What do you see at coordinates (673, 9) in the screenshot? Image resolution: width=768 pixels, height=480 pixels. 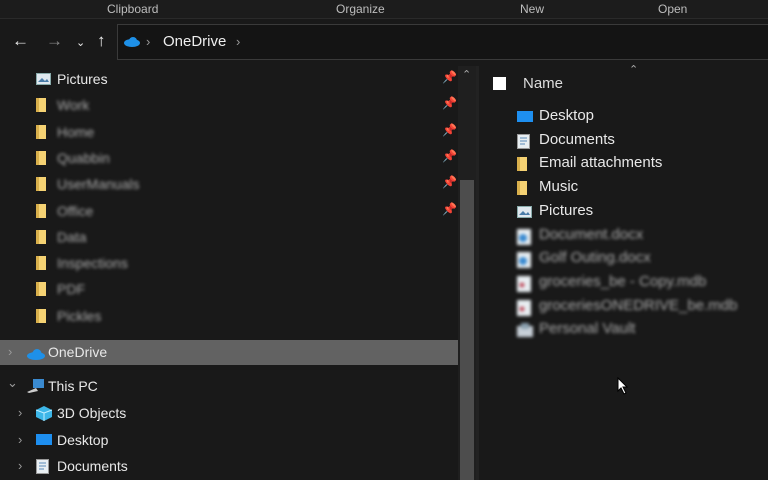 I see `ribbon-group-open: Open` at bounding box center [673, 9].